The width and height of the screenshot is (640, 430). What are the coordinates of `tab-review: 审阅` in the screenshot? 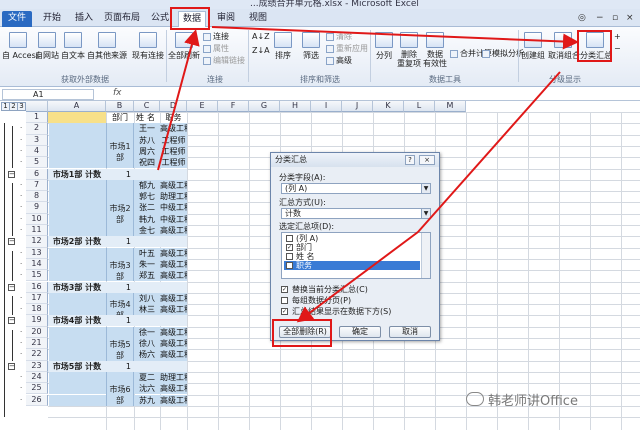 It's located at (226, 19).